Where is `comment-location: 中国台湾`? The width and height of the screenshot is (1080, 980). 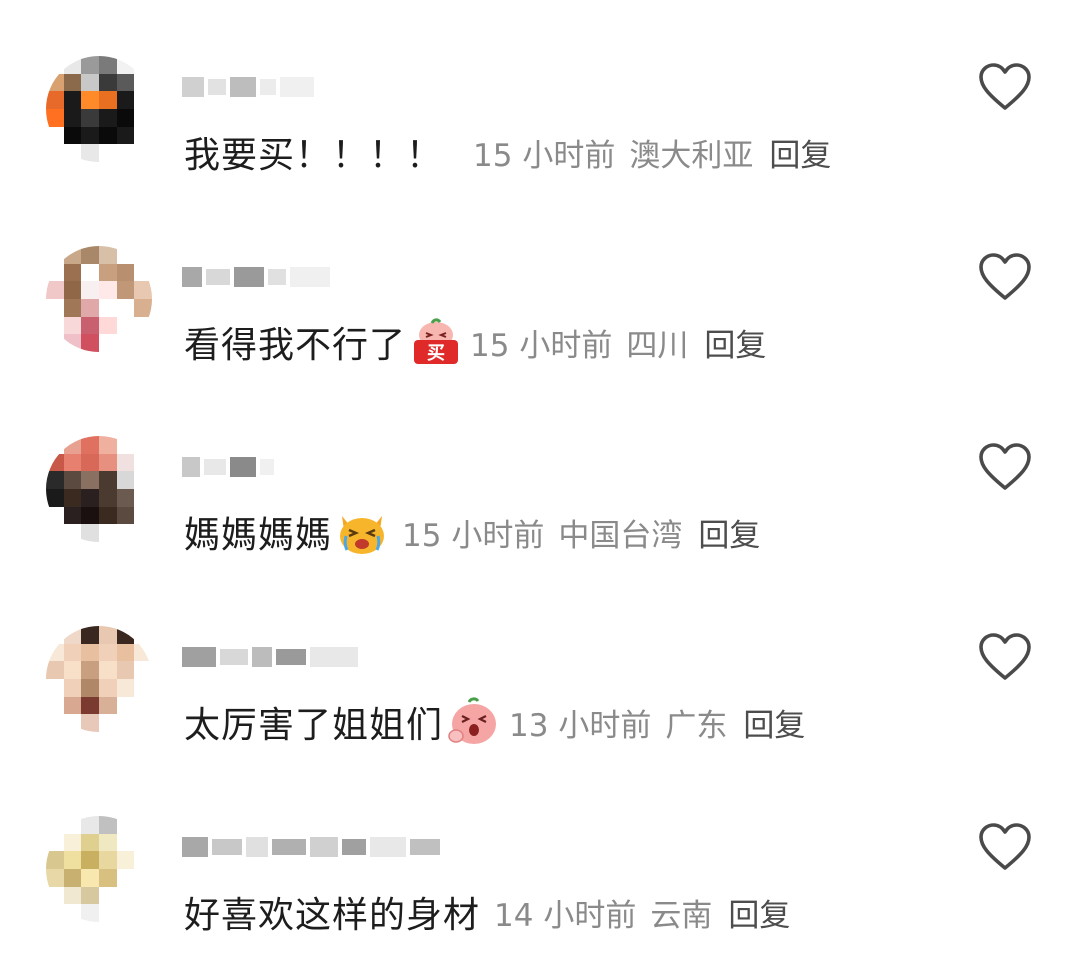 comment-location: 中国台湾 is located at coordinates (620, 535).